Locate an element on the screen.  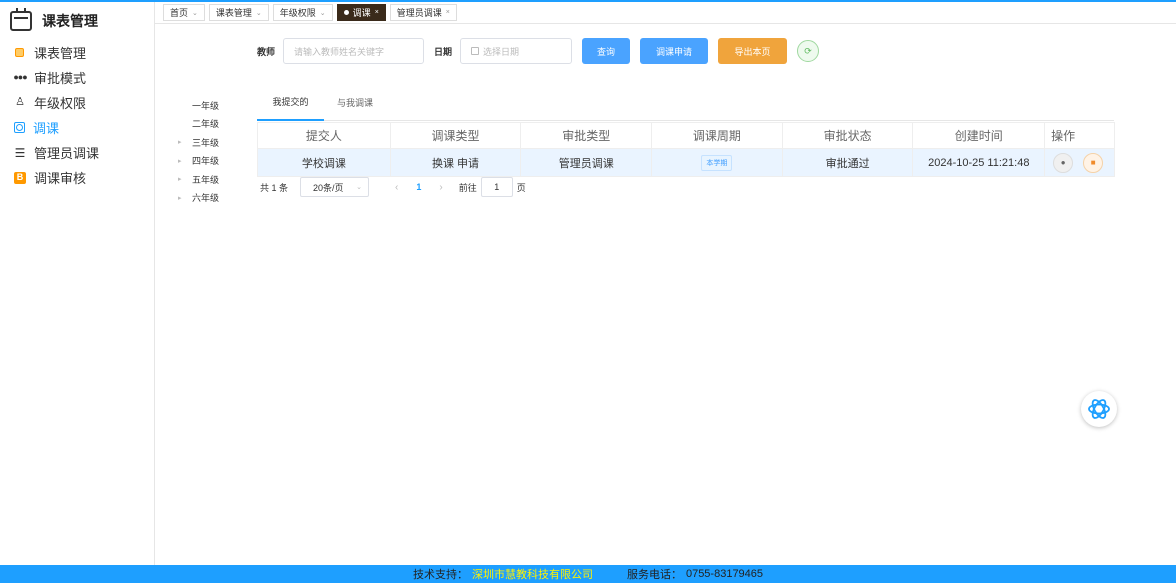
tab-label: 年级权限 is located at coordinates (297, 13).